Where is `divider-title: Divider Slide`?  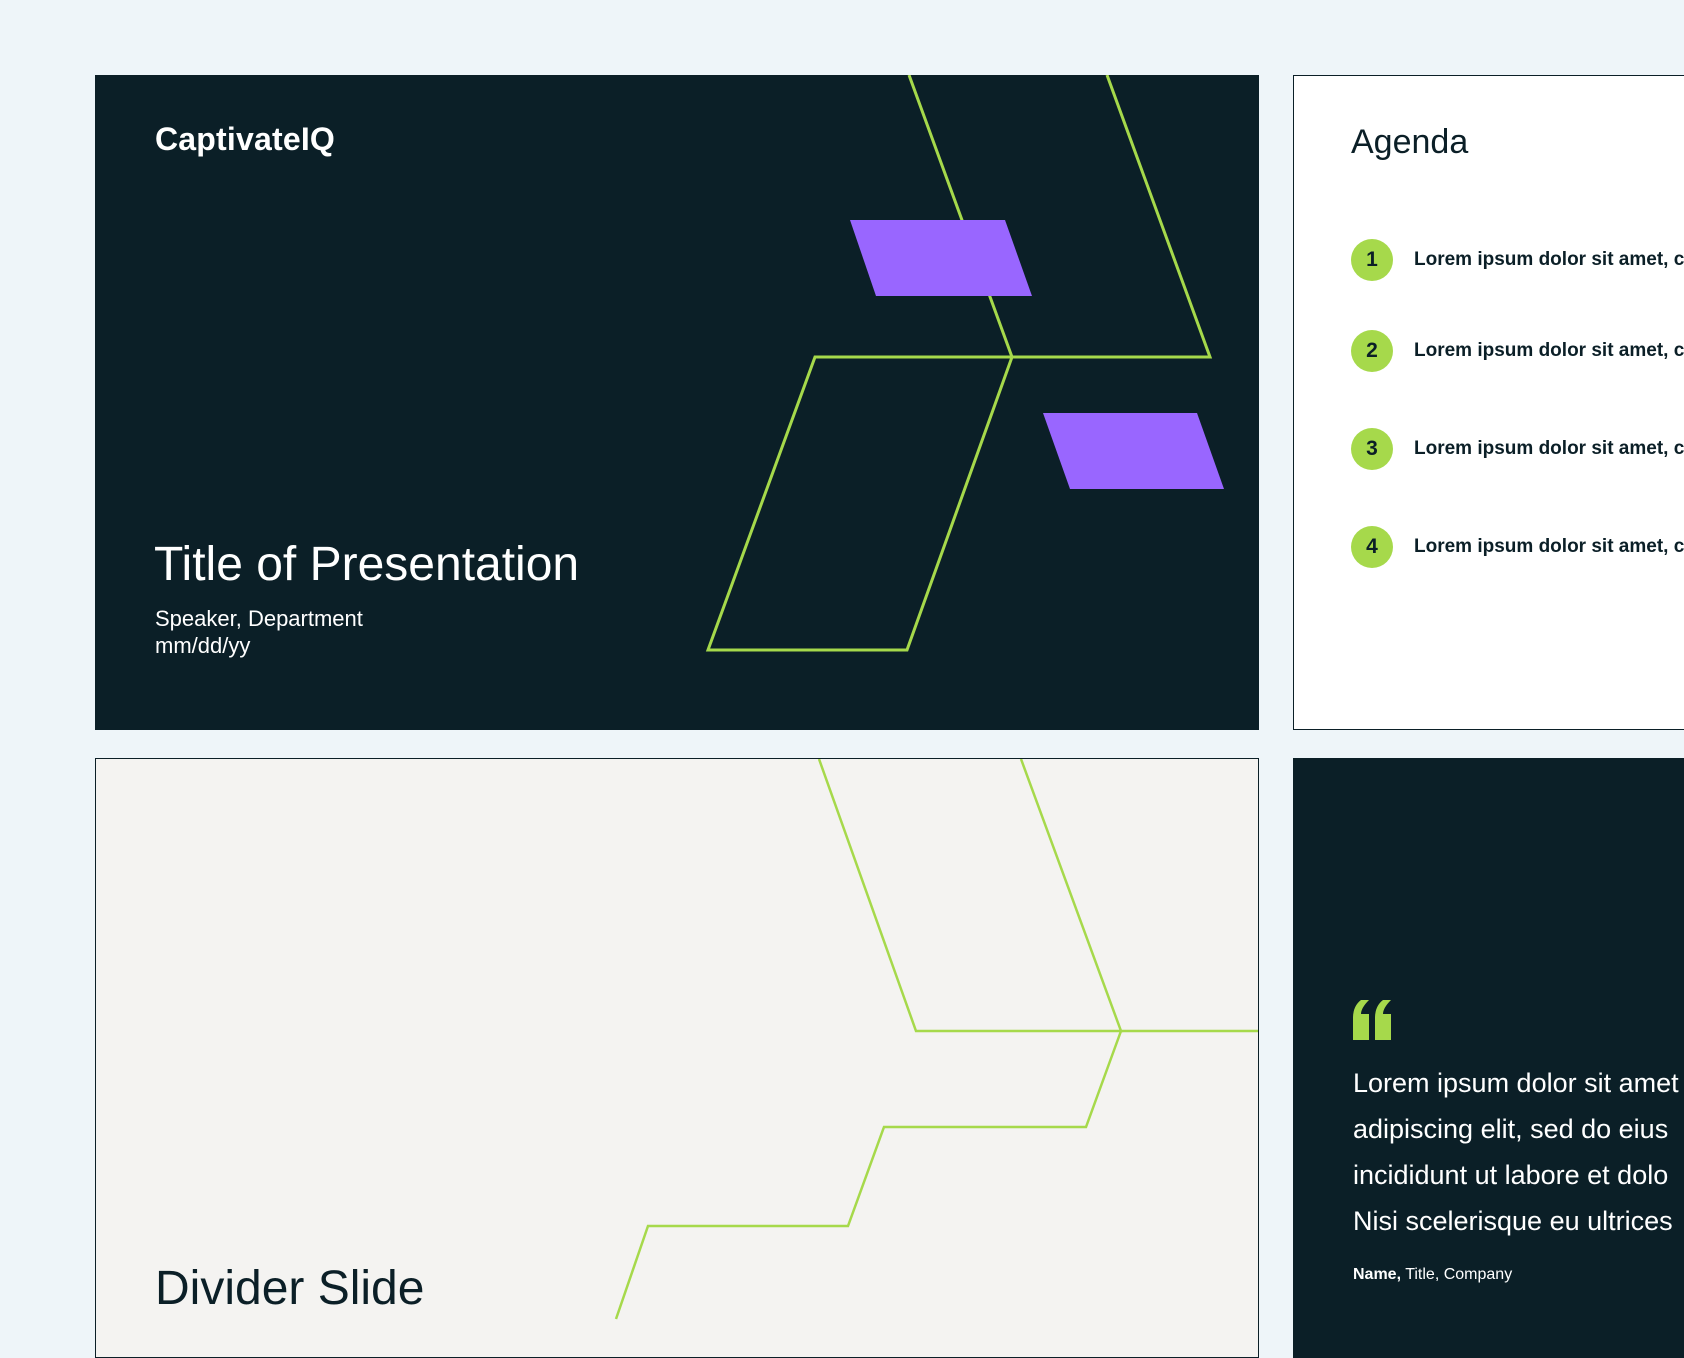 divider-title: Divider Slide is located at coordinates (290, 1288).